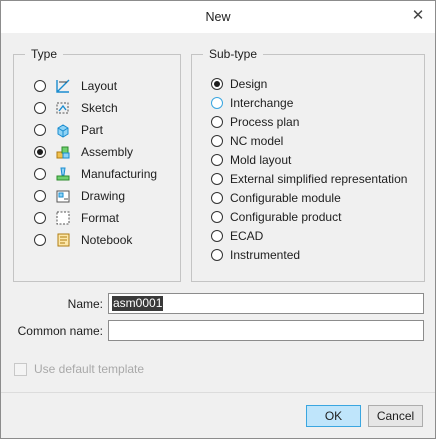 This screenshot has height=439, width=436. Describe the element at coordinates (233, 54) in the screenshot. I see `subtype-legend: Sub-type` at that location.